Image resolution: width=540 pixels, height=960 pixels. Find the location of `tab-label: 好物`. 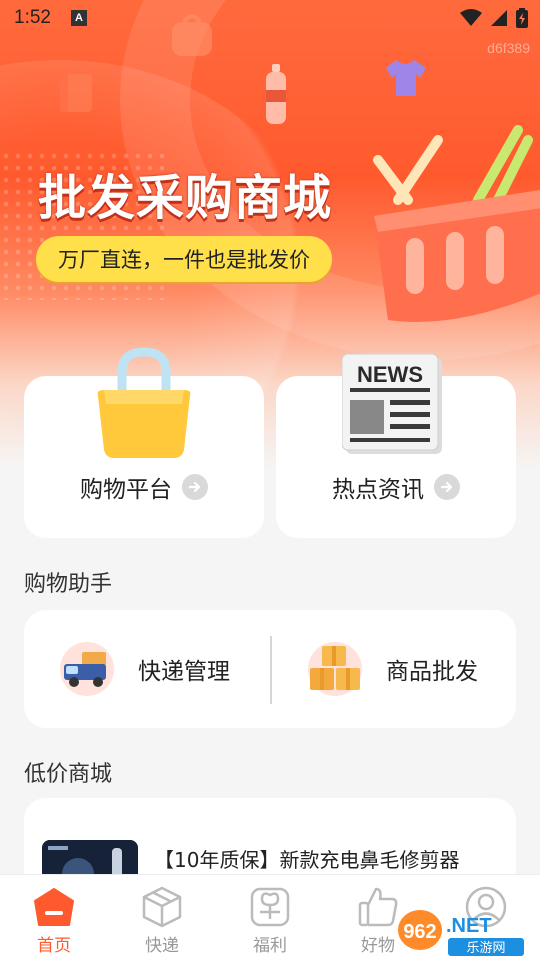

tab-label: 好物 is located at coordinates (378, 946).